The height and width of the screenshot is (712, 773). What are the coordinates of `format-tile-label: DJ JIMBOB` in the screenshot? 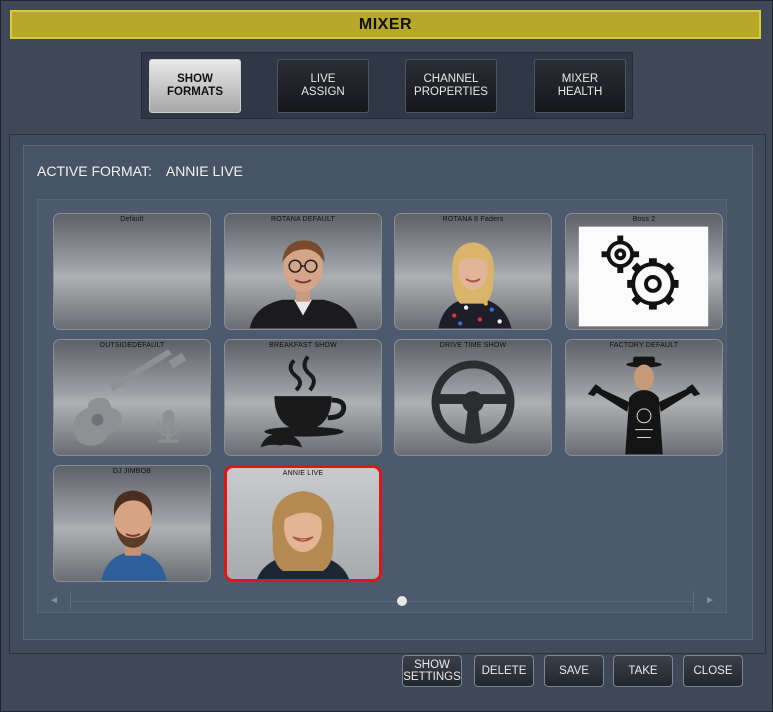 It's located at (132, 471).